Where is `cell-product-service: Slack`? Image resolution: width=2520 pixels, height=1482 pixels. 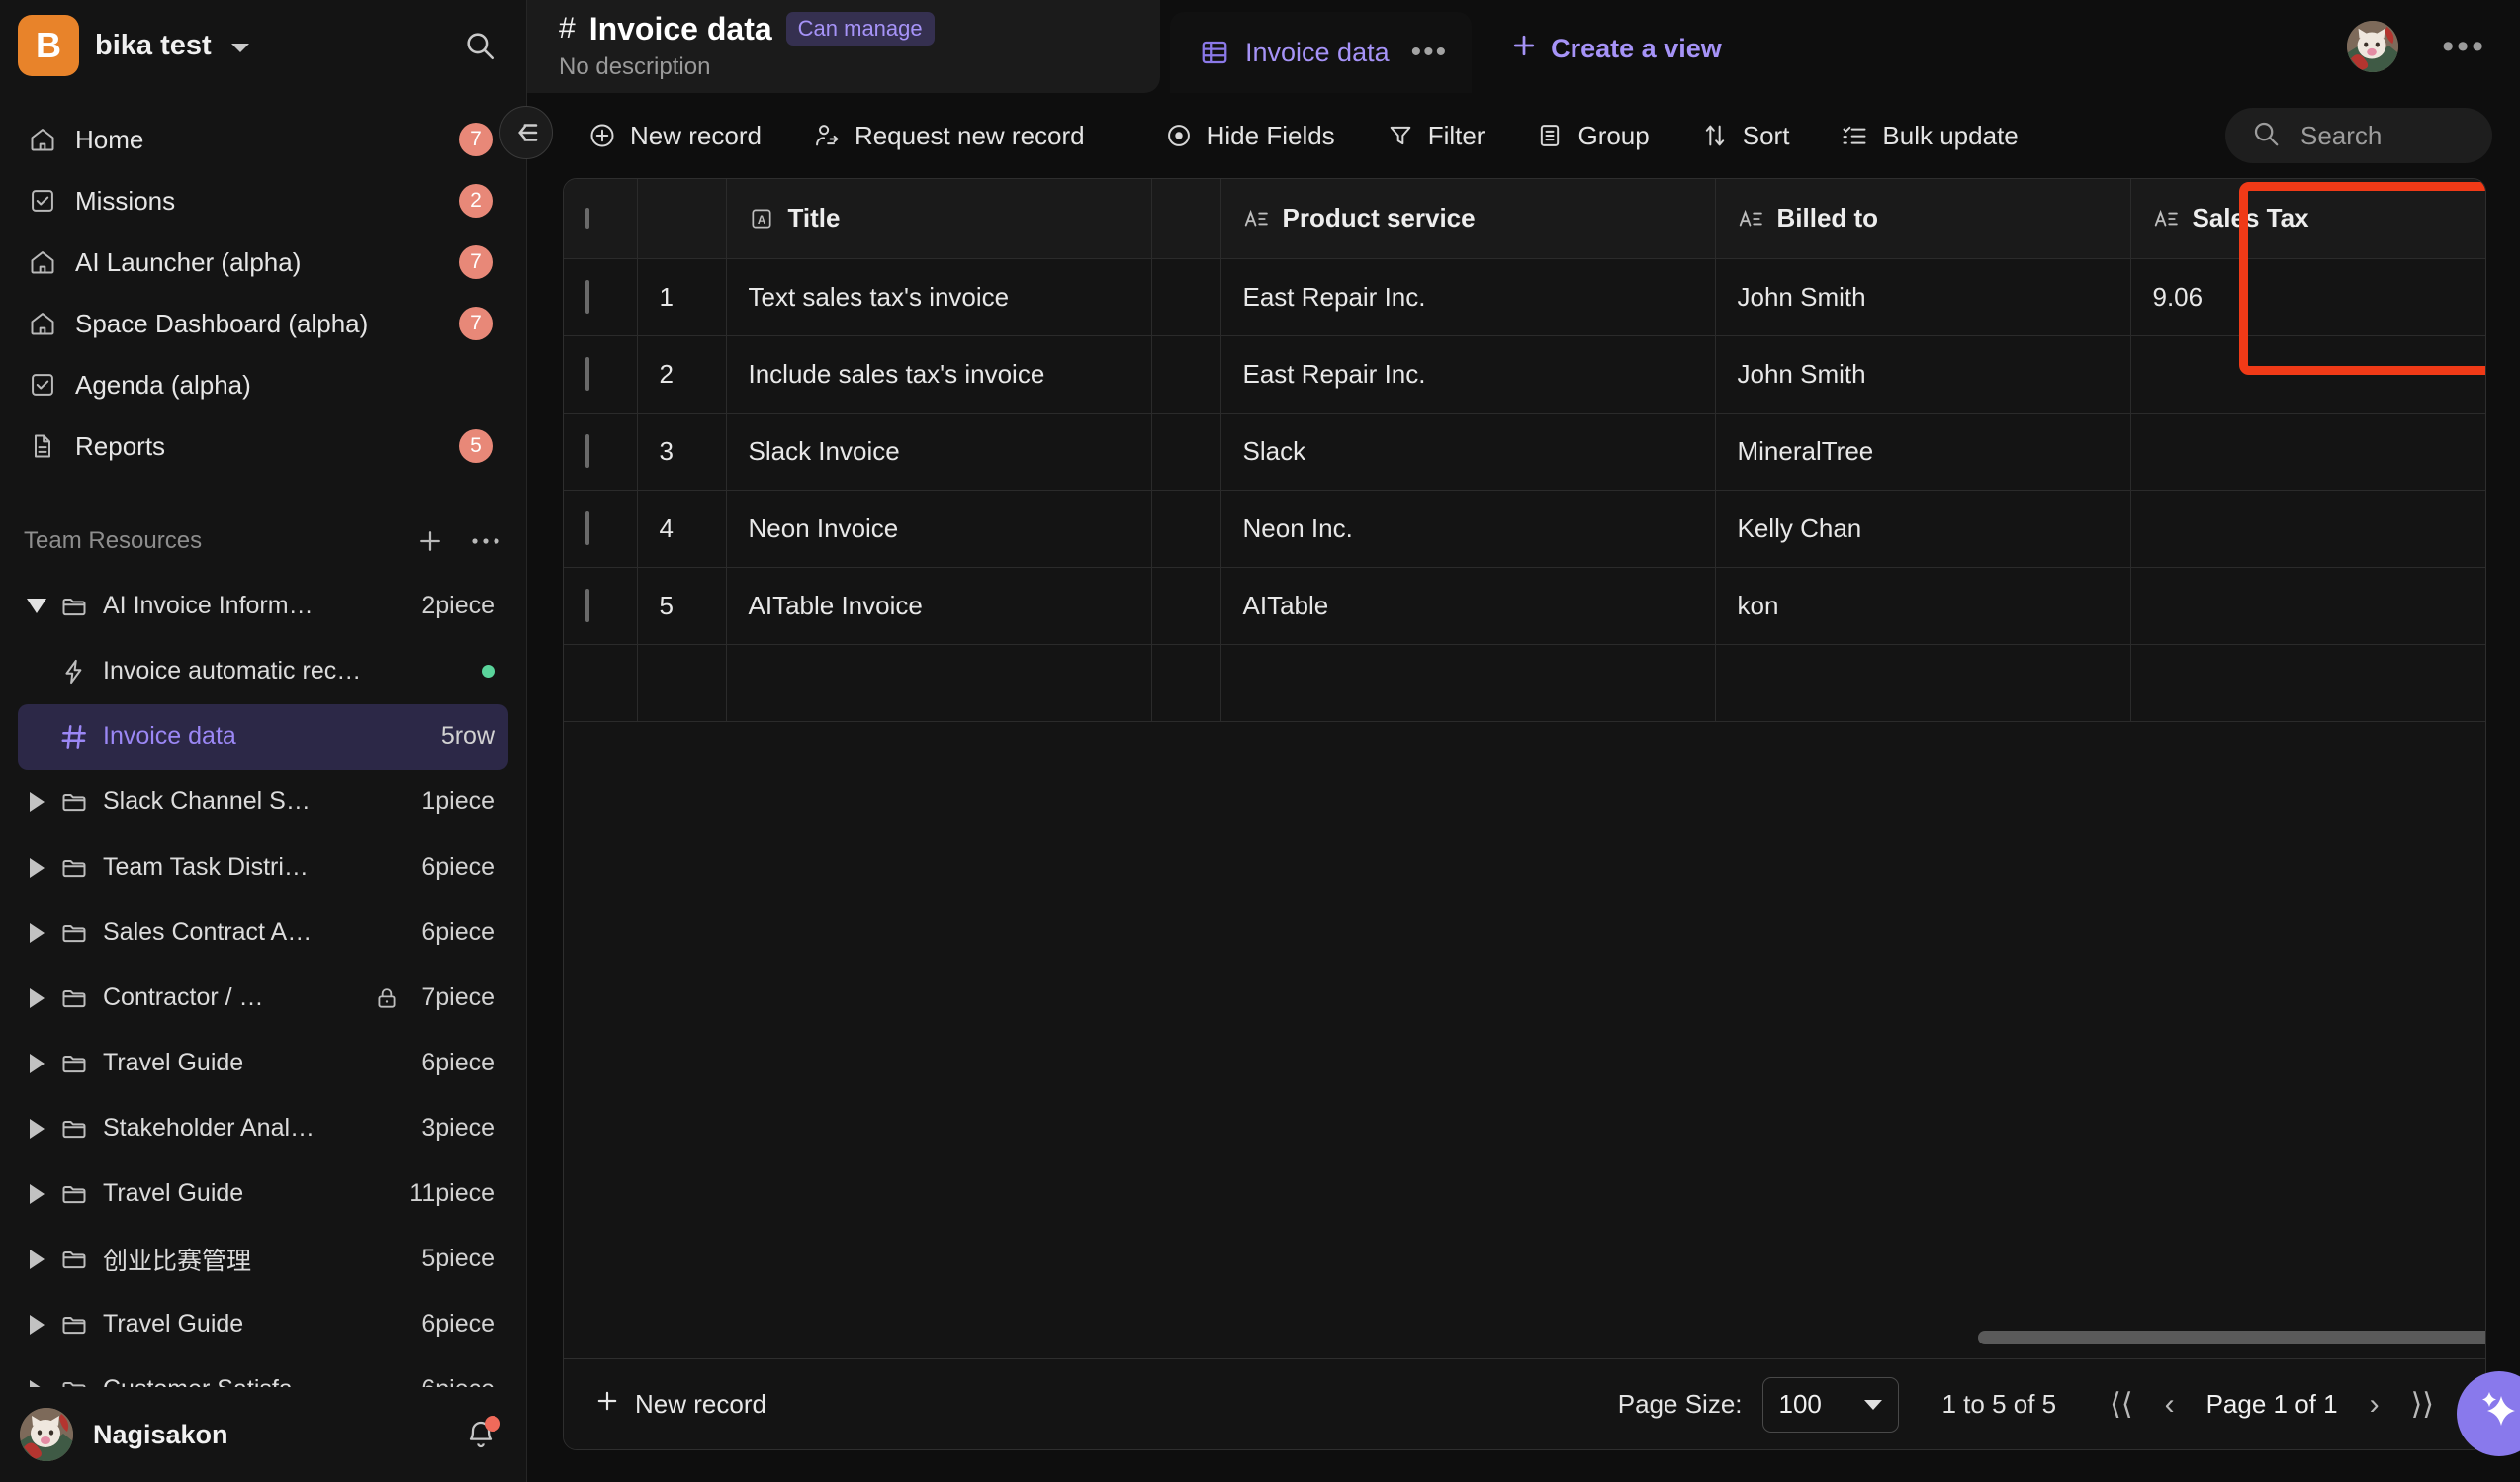
cell-product-service: Slack is located at coordinates (1468, 452).